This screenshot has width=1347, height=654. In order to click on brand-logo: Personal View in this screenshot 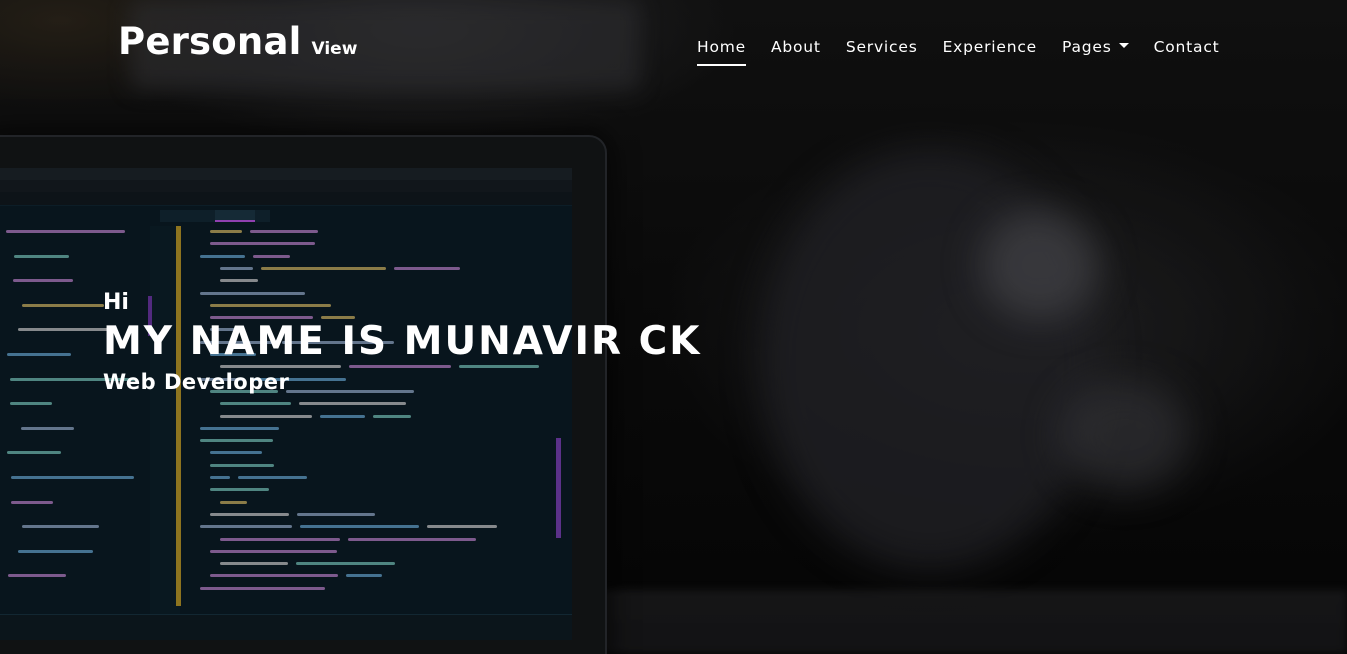, I will do `click(237, 41)`.